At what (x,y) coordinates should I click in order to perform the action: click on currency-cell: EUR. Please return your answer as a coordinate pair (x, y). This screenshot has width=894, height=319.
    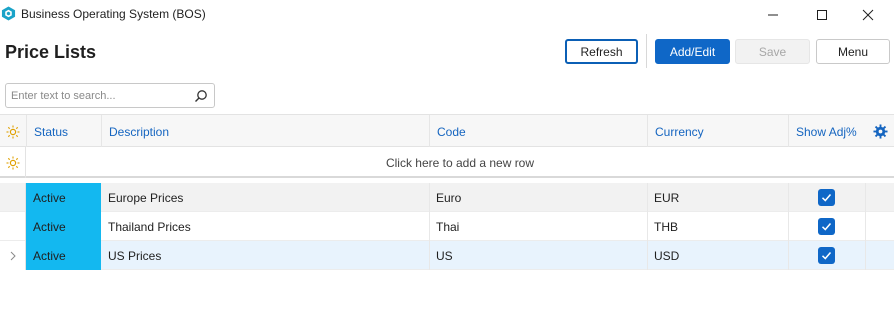
    Looking at the image, I should click on (717, 197).